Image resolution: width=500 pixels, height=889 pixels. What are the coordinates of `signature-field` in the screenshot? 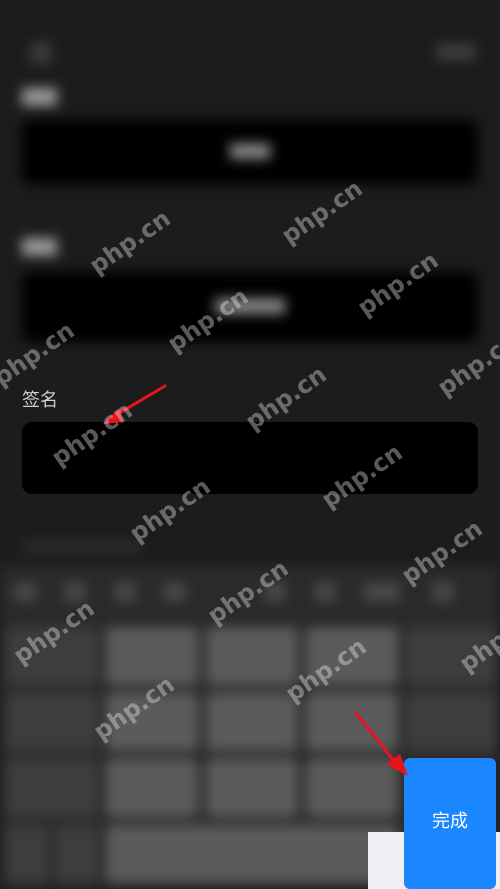 It's located at (250, 458).